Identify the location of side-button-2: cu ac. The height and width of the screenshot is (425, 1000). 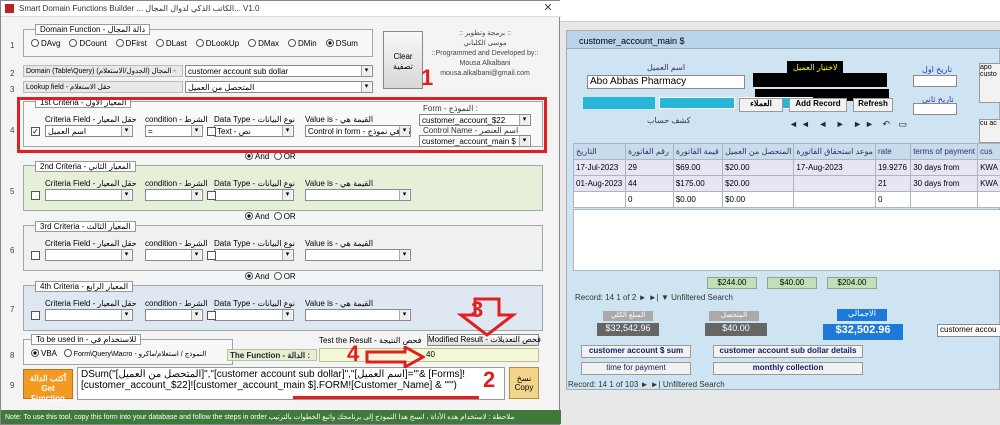
(989, 131).